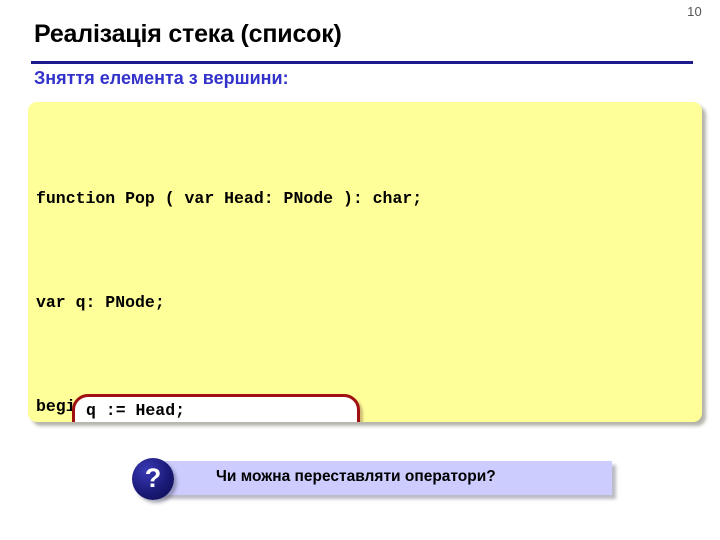 The width and height of the screenshot is (720, 540). Describe the element at coordinates (362, 62) in the screenshot. I see `title-divider` at that location.